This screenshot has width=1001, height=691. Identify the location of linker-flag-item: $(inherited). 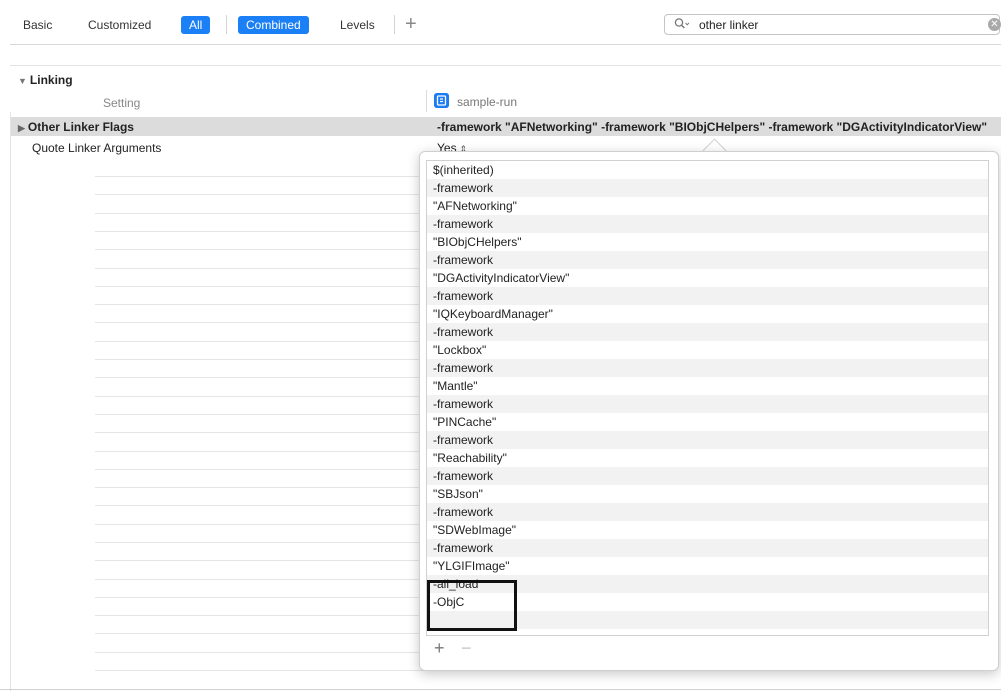
(707, 170).